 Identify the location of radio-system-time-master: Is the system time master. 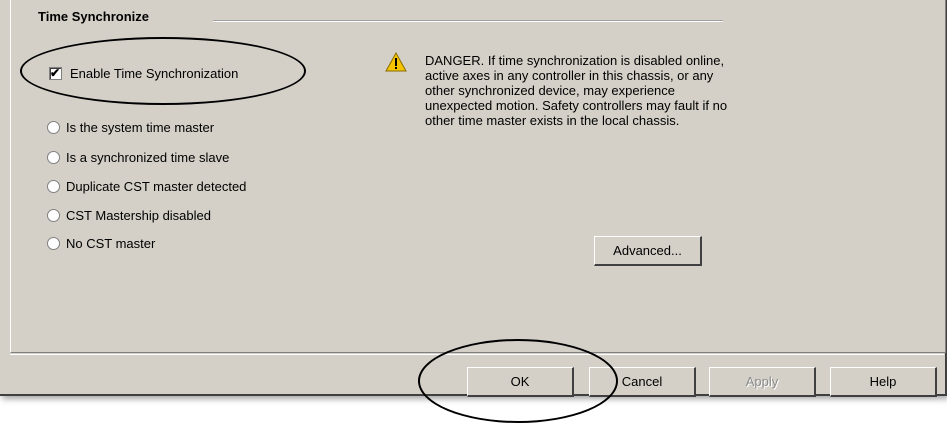
(130, 127).